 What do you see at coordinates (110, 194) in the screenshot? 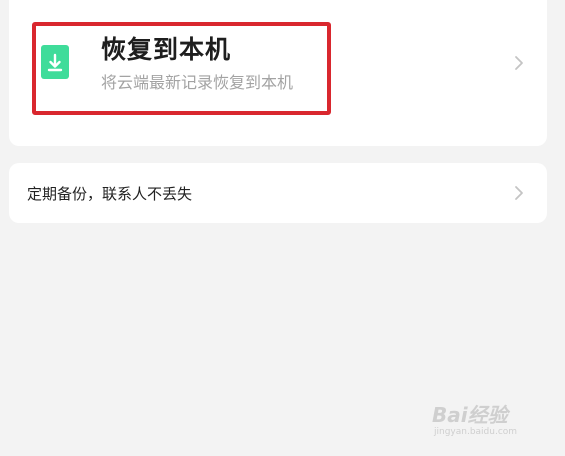
I see `backup-label: 定期备份，联系人不丢失` at bounding box center [110, 194].